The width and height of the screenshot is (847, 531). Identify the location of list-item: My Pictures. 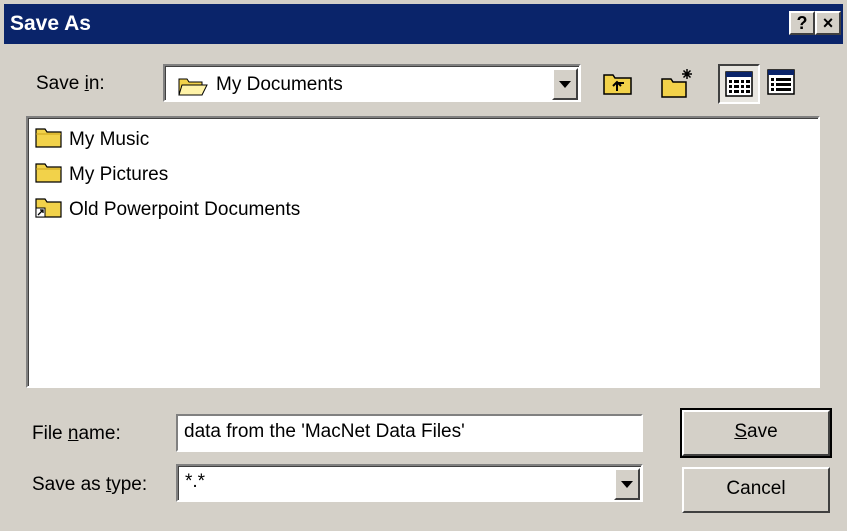
(101, 175).